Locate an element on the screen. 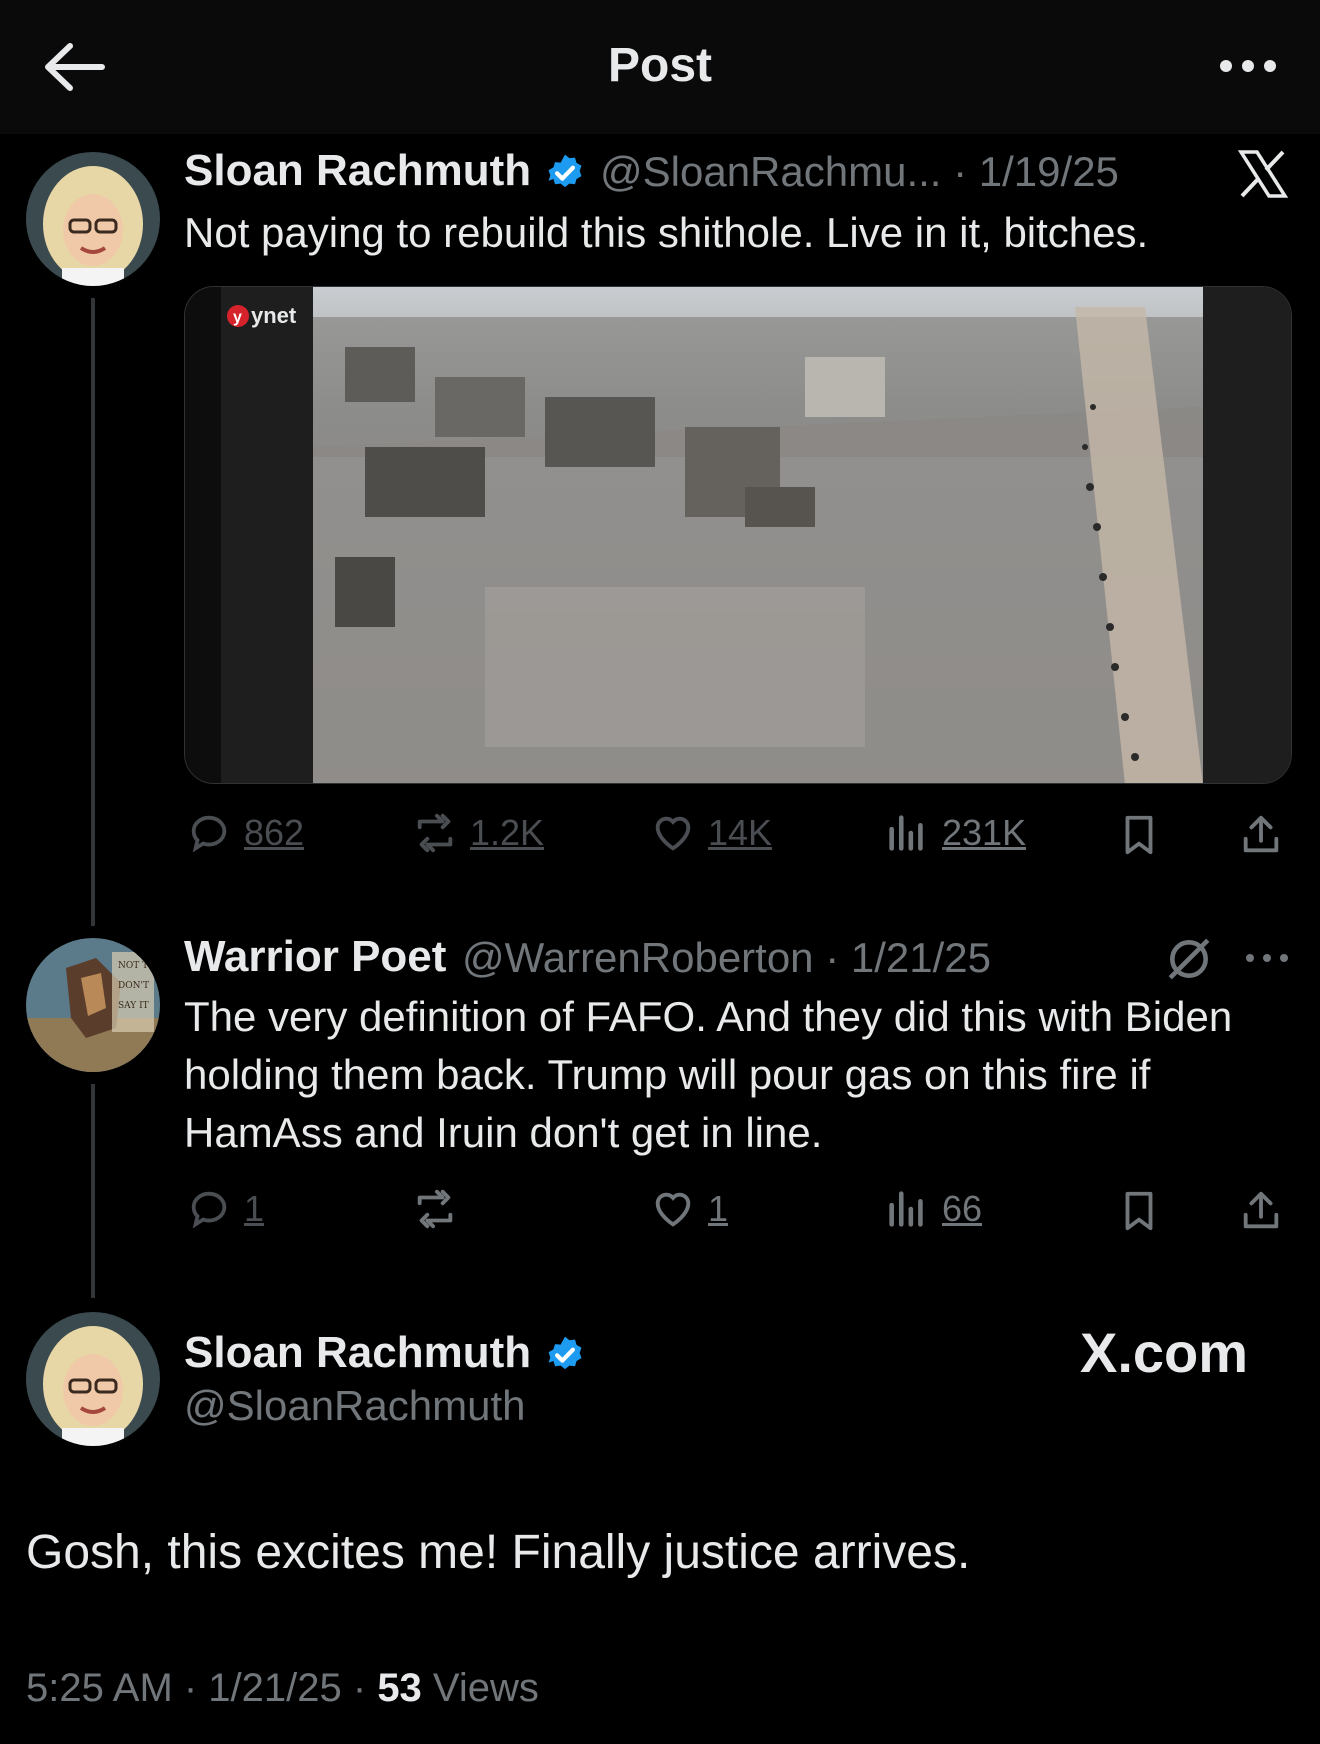 The width and height of the screenshot is (1320, 1744). svg-text: y is located at coordinates (237, 317).